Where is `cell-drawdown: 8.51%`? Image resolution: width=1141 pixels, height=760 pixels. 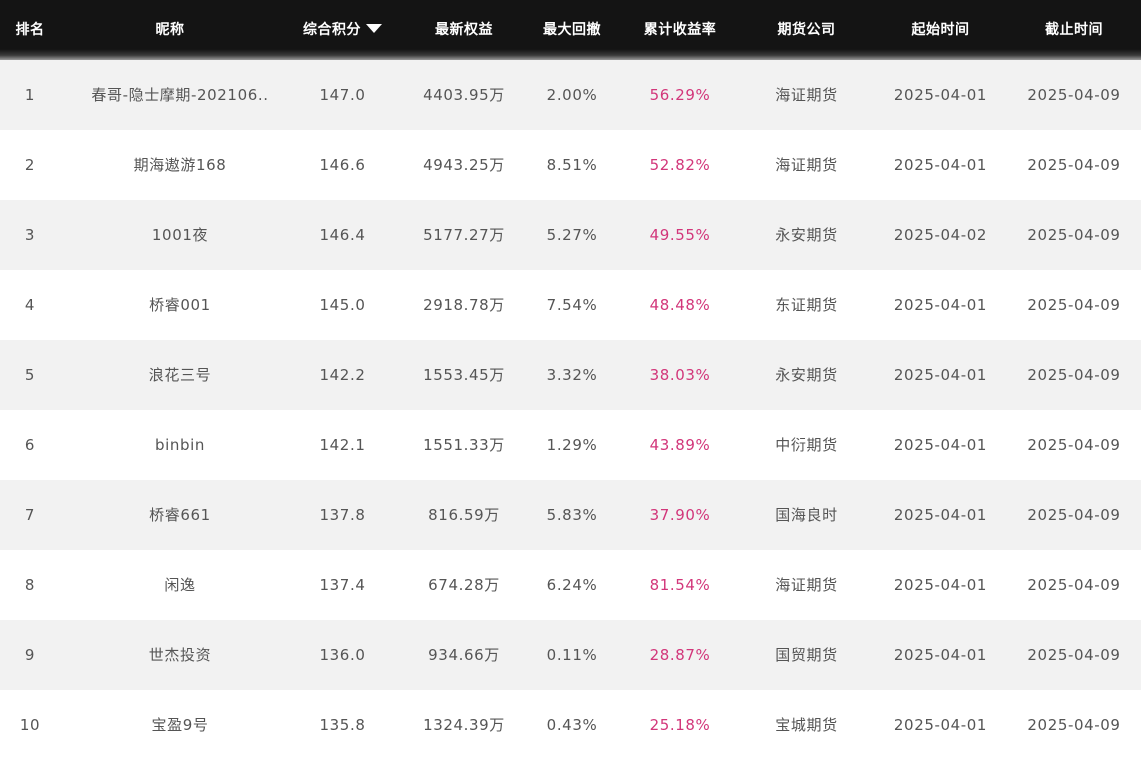
cell-drawdown: 8.51% is located at coordinates (572, 165).